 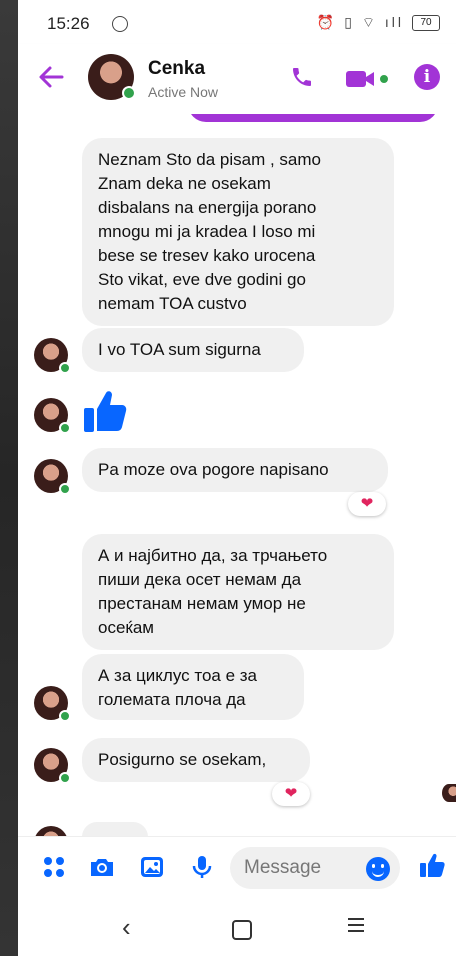 I want to click on status-time: 15:26, so click(x=68, y=23).